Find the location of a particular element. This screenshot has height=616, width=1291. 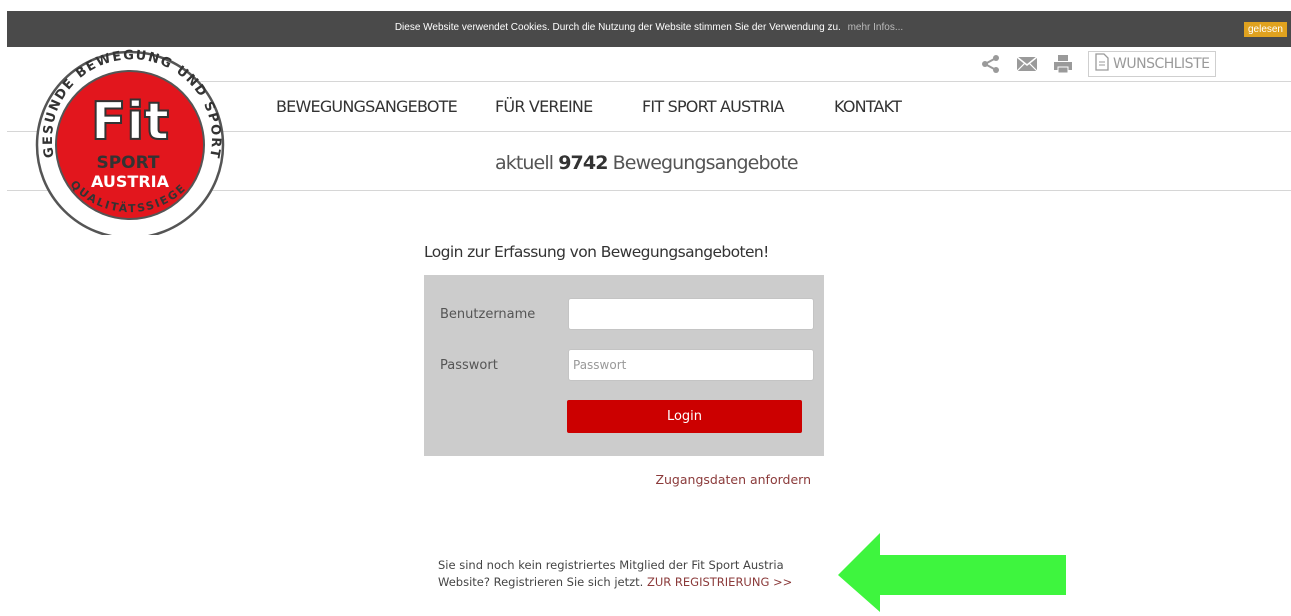

username-label: Benutzername is located at coordinates (488, 314).